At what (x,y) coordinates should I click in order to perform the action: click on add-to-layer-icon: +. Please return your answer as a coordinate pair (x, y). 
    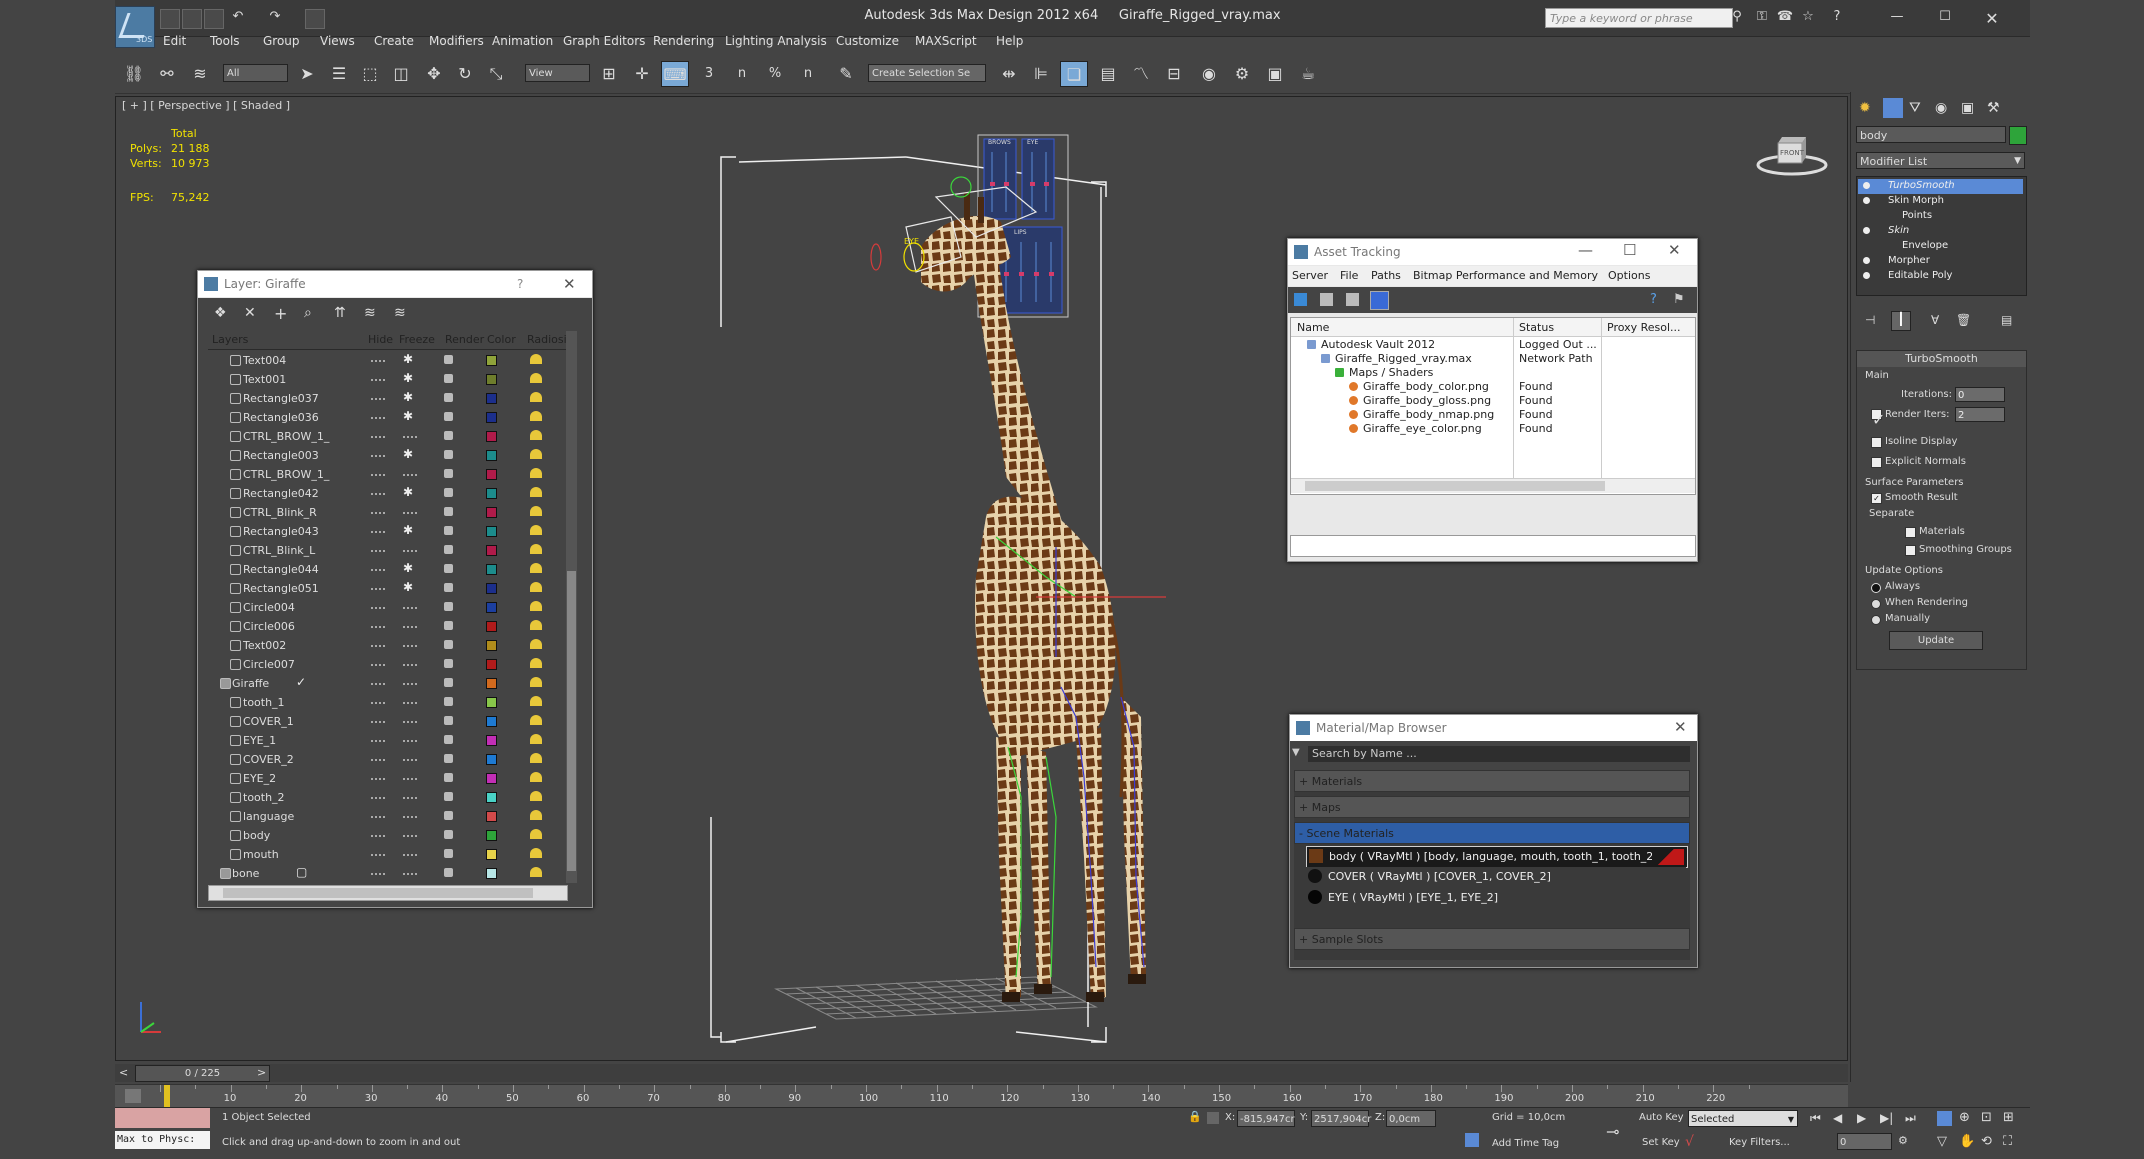
    Looking at the image, I should click on (280, 313).